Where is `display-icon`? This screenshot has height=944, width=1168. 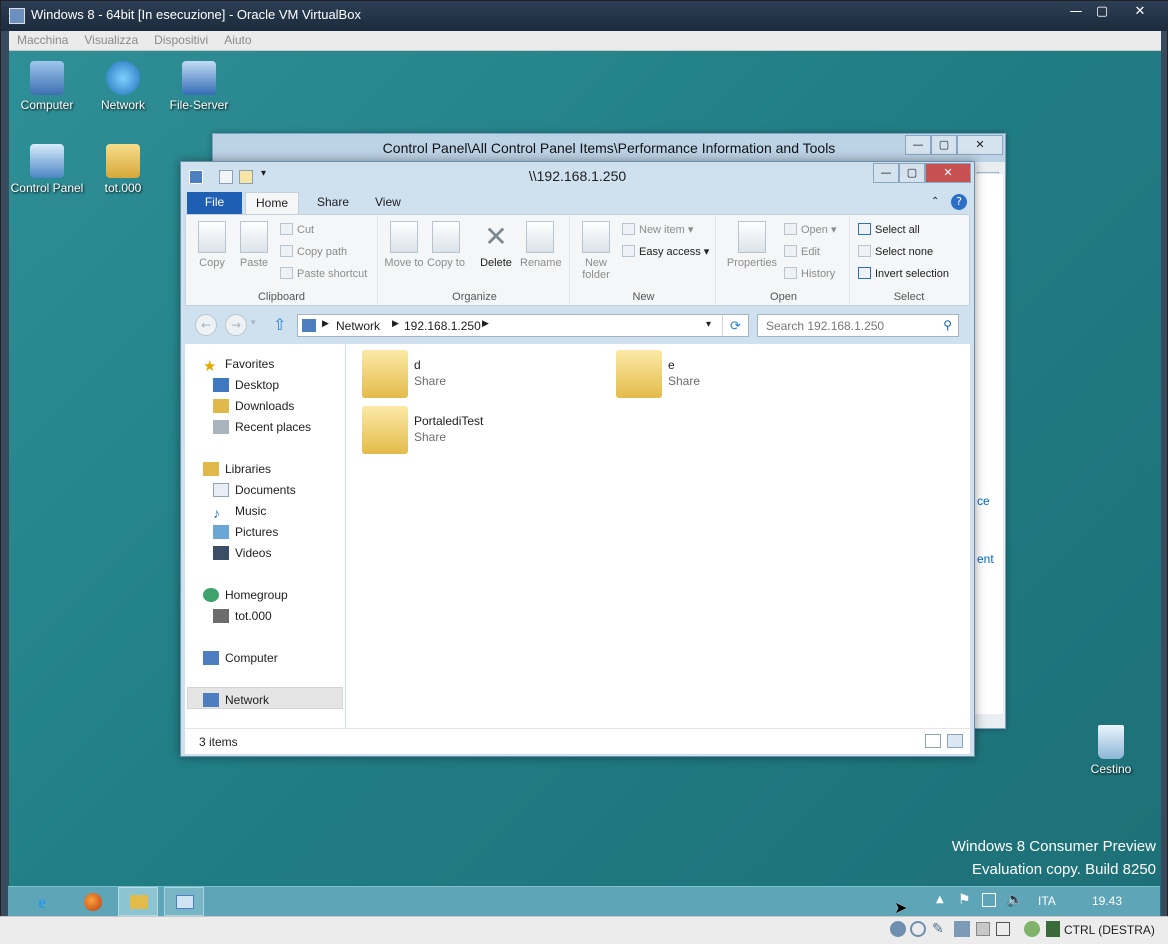
display-icon is located at coordinates (1003, 929).